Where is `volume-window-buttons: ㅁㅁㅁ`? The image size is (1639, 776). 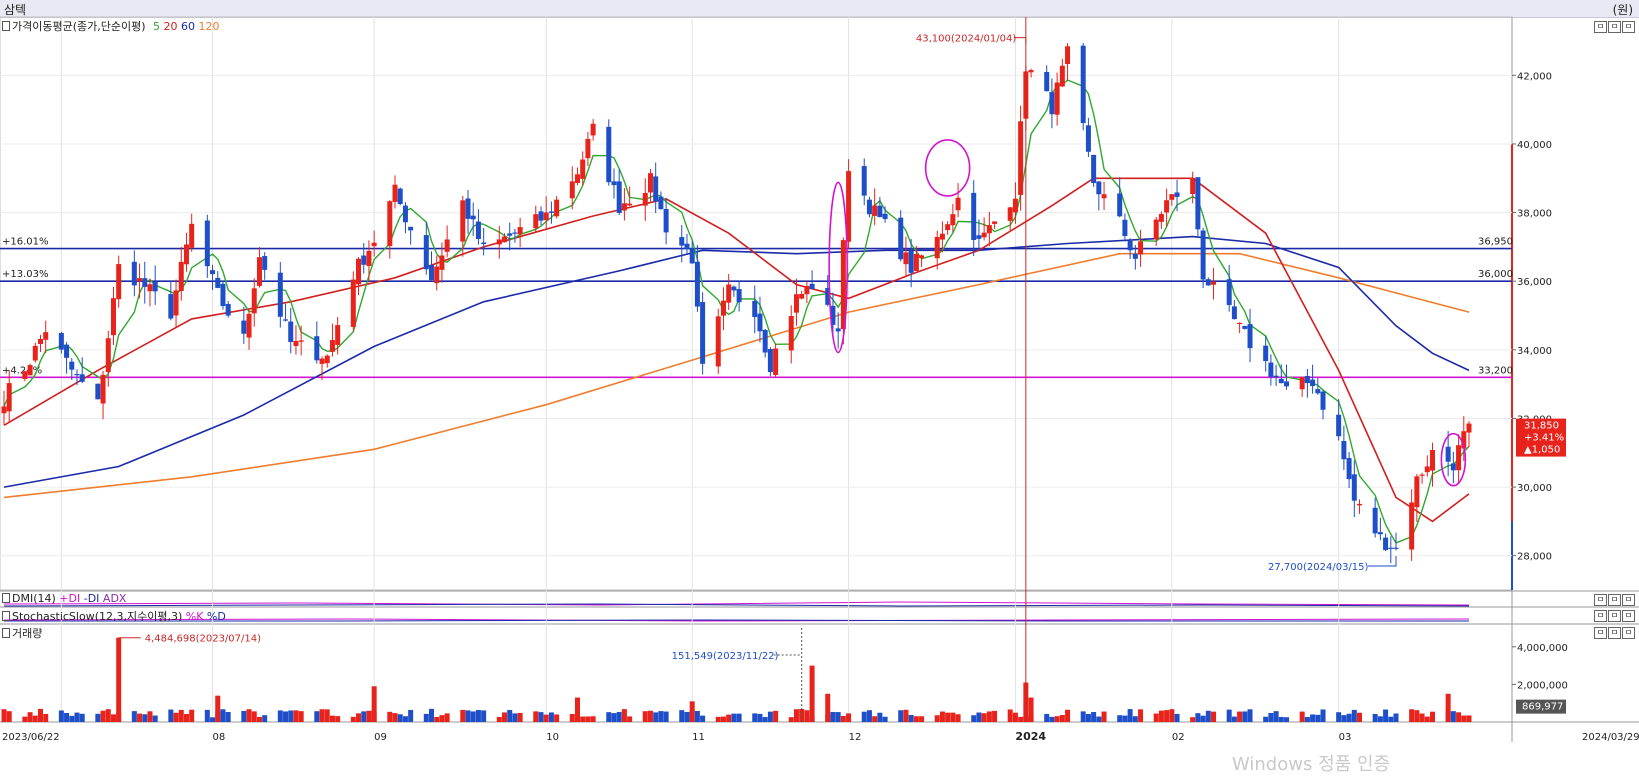 volume-window-buttons: ㅁㅁㅁ is located at coordinates (1614, 633).